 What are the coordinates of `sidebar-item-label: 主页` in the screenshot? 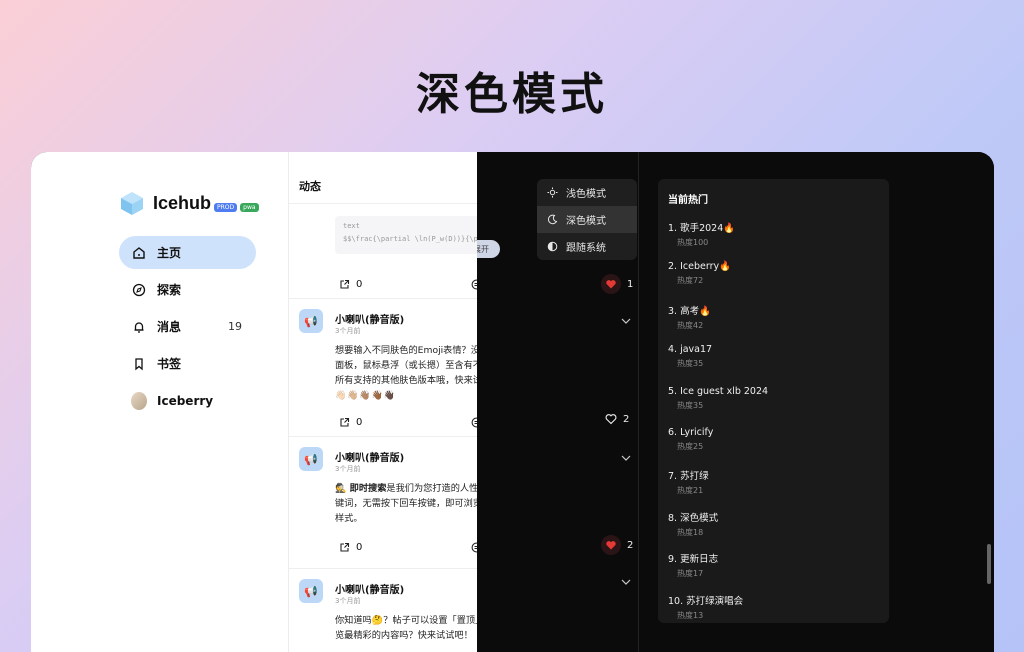 It's located at (169, 253).